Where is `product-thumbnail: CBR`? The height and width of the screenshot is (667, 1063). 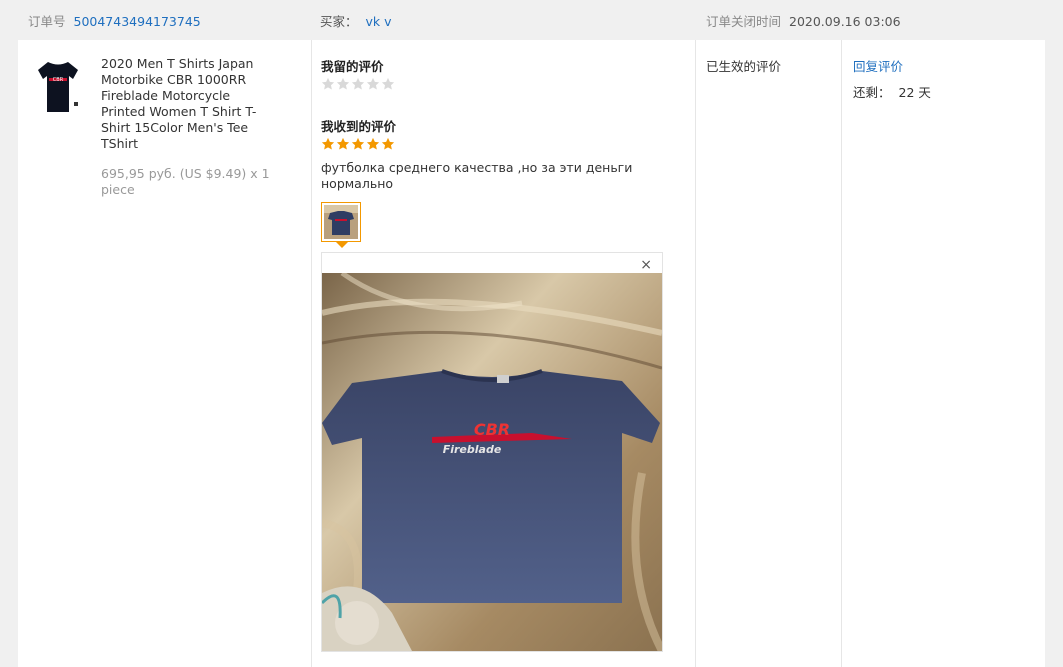
product-thumbnail: CBR is located at coordinates (58, 86).